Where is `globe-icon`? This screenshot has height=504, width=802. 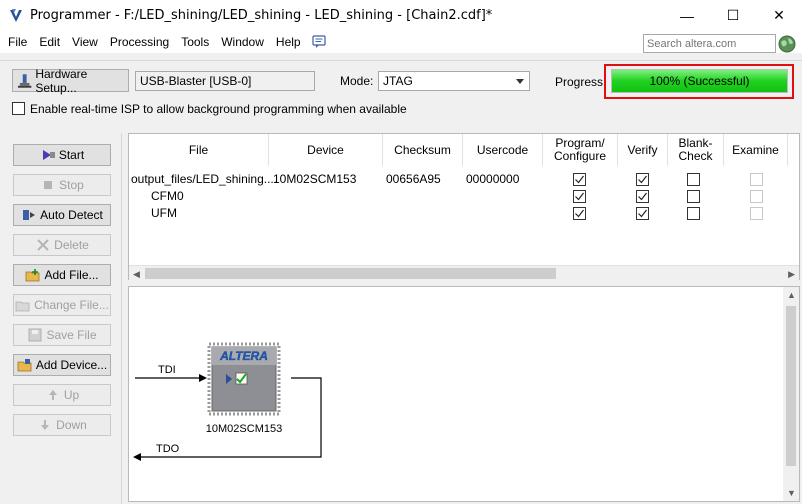 globe-icon is located at coordinates (787, 44).